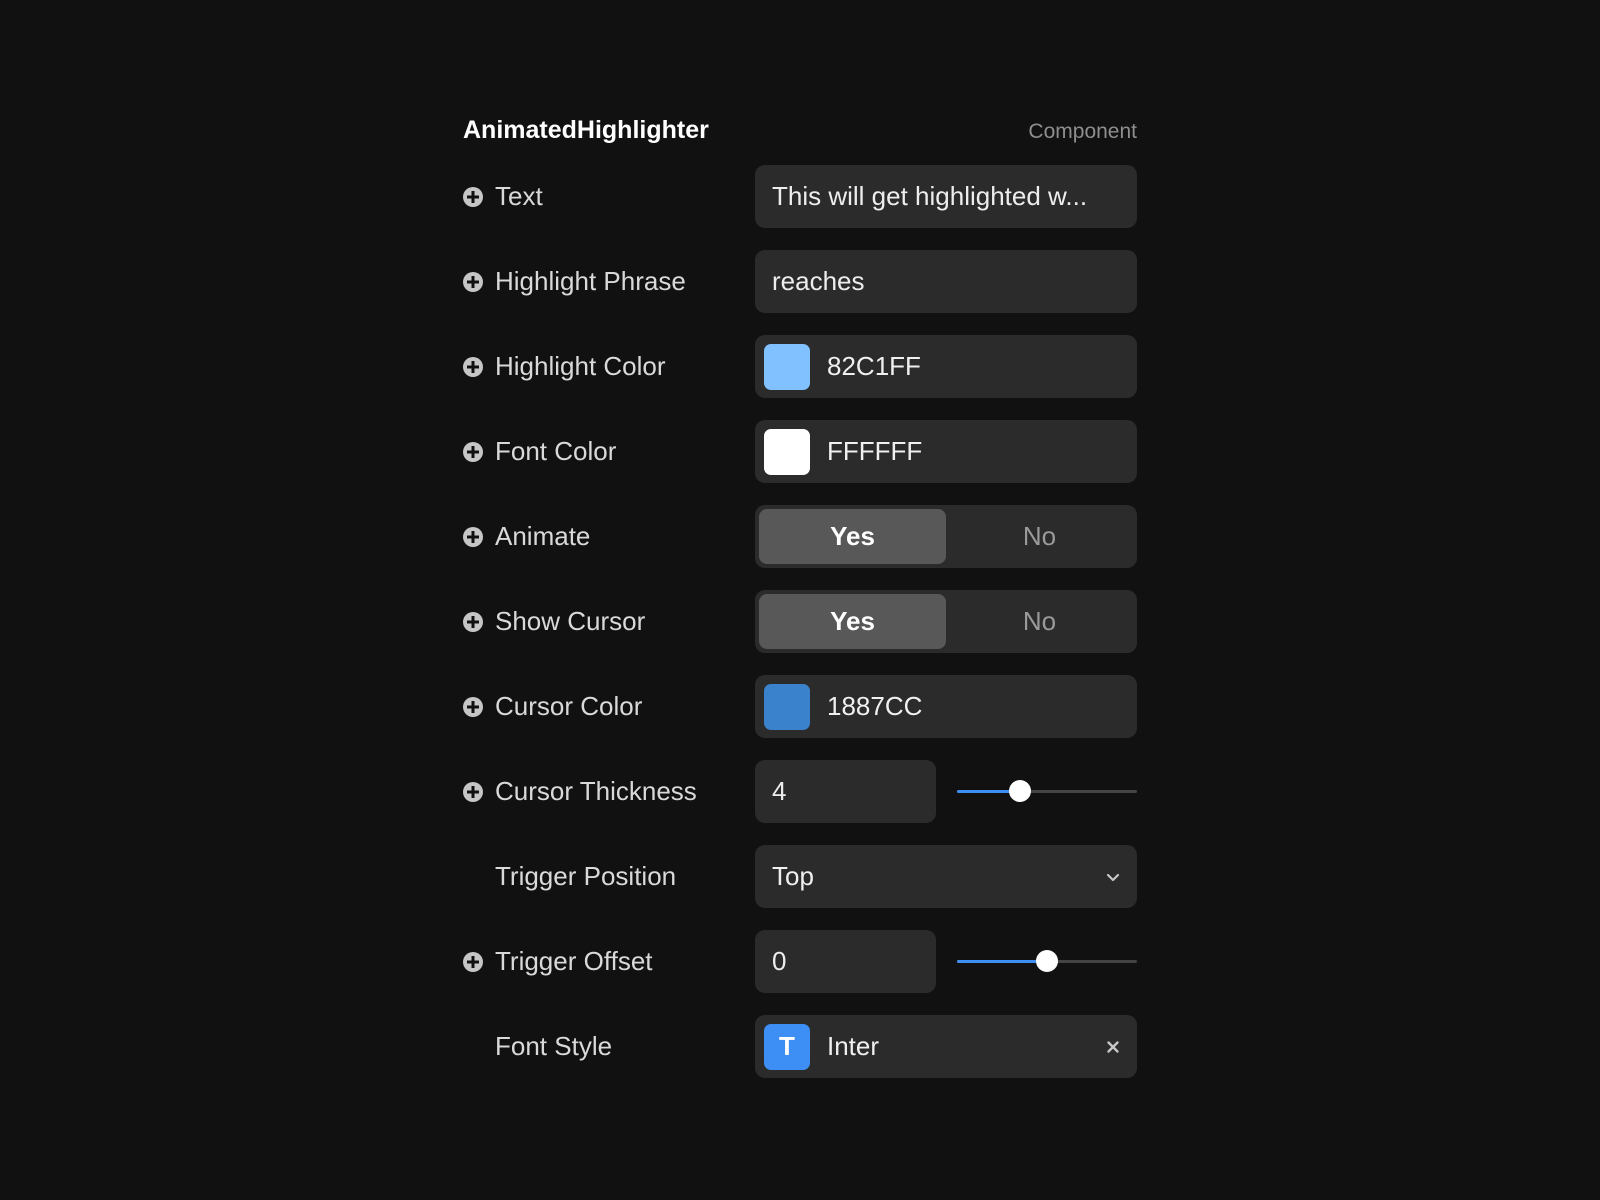  I want to click on prop-row-trigger-offset: Trigger Offset 0, so click(800, 972).